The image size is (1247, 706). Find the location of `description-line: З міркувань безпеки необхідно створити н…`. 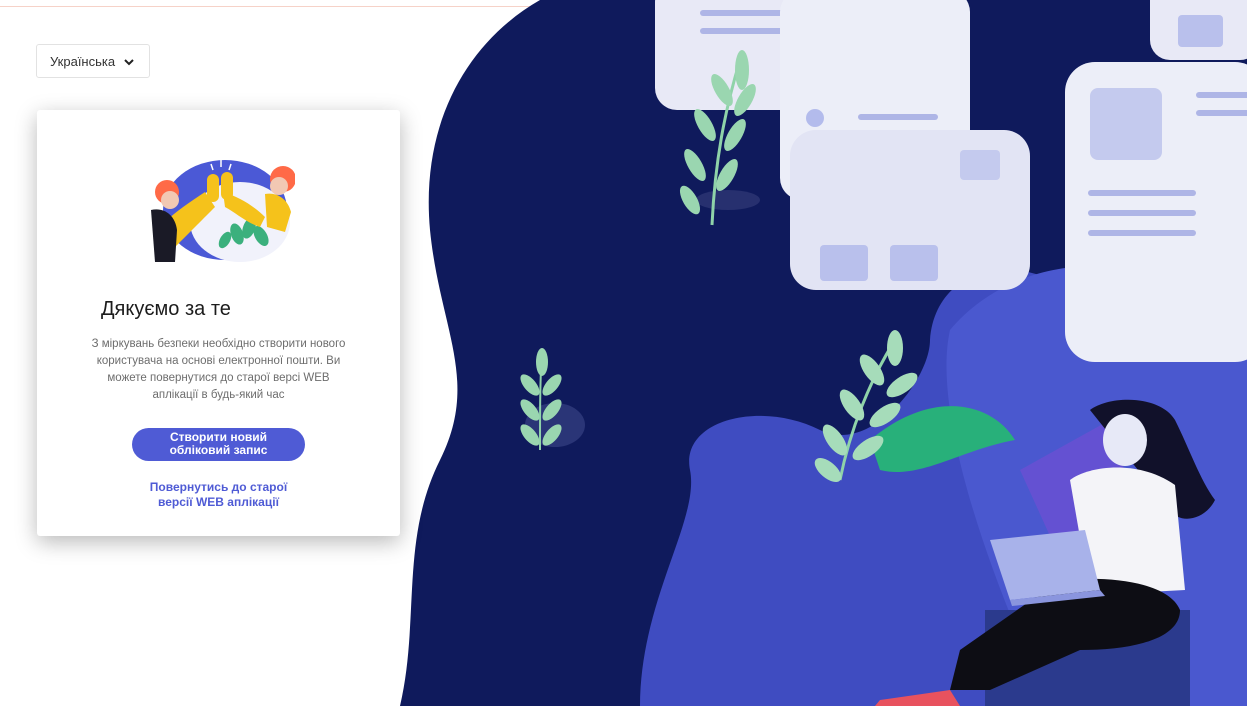

description-line: З міркувань безпеки необхідно створити н… is located at coordinates (218, 344).